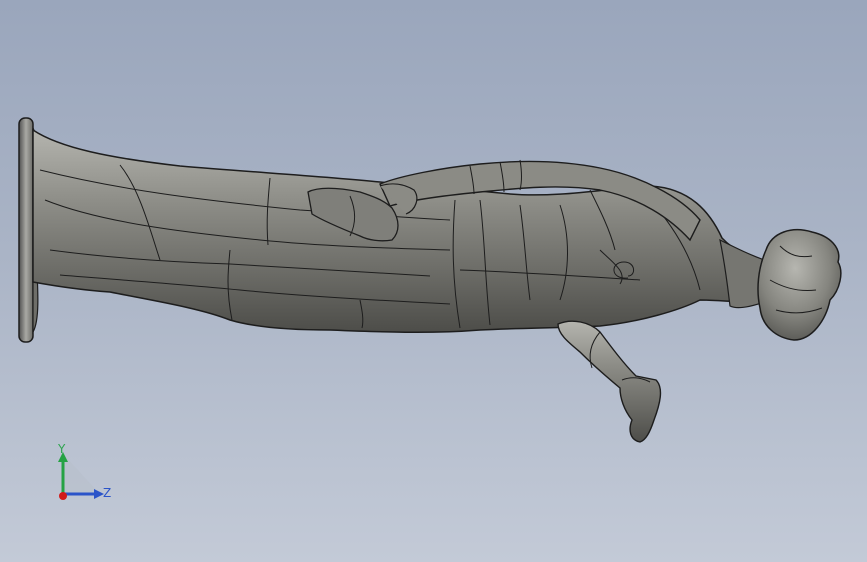 The image size is (867, 562). I want to click on z-axis-label: Z, so click(107, 493).